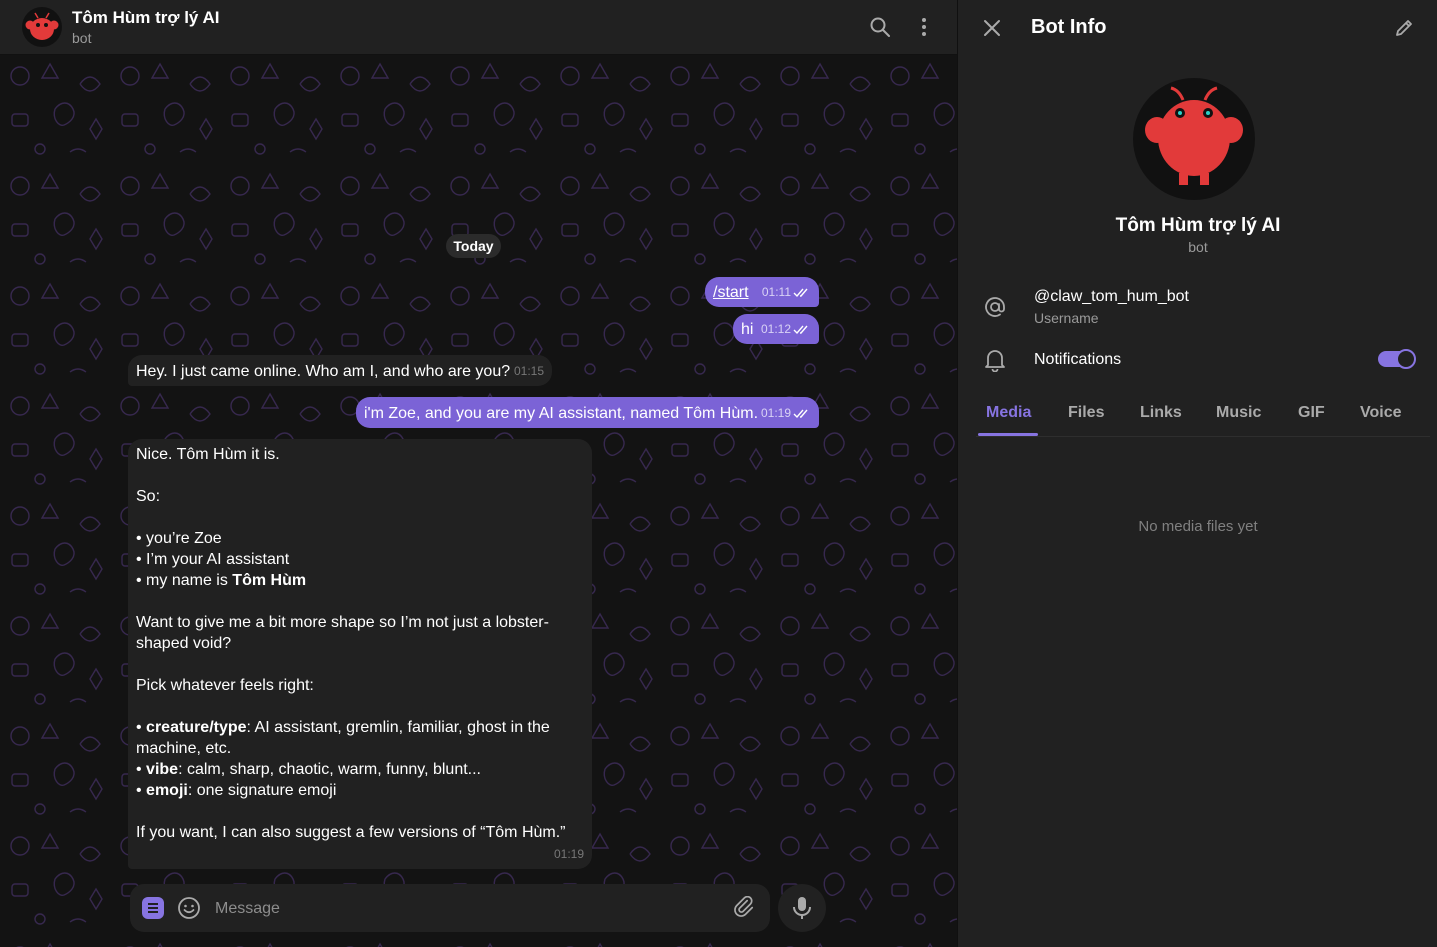 Image resolution: width=1437 pixels, height=947 pixels. I want to click on username-label: Username, so click(1066, 318).